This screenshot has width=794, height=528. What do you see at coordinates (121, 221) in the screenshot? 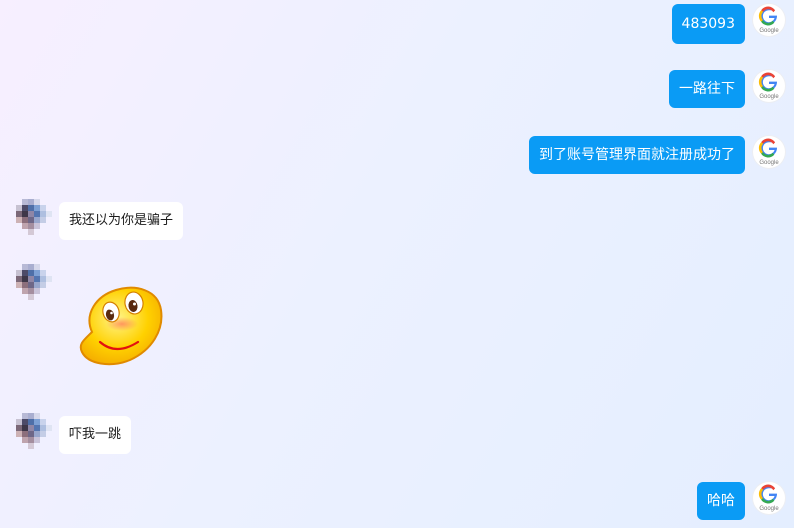
I see `message-bubble-incoming: 我还以为你是骗子` at bounding box center [121, 221].